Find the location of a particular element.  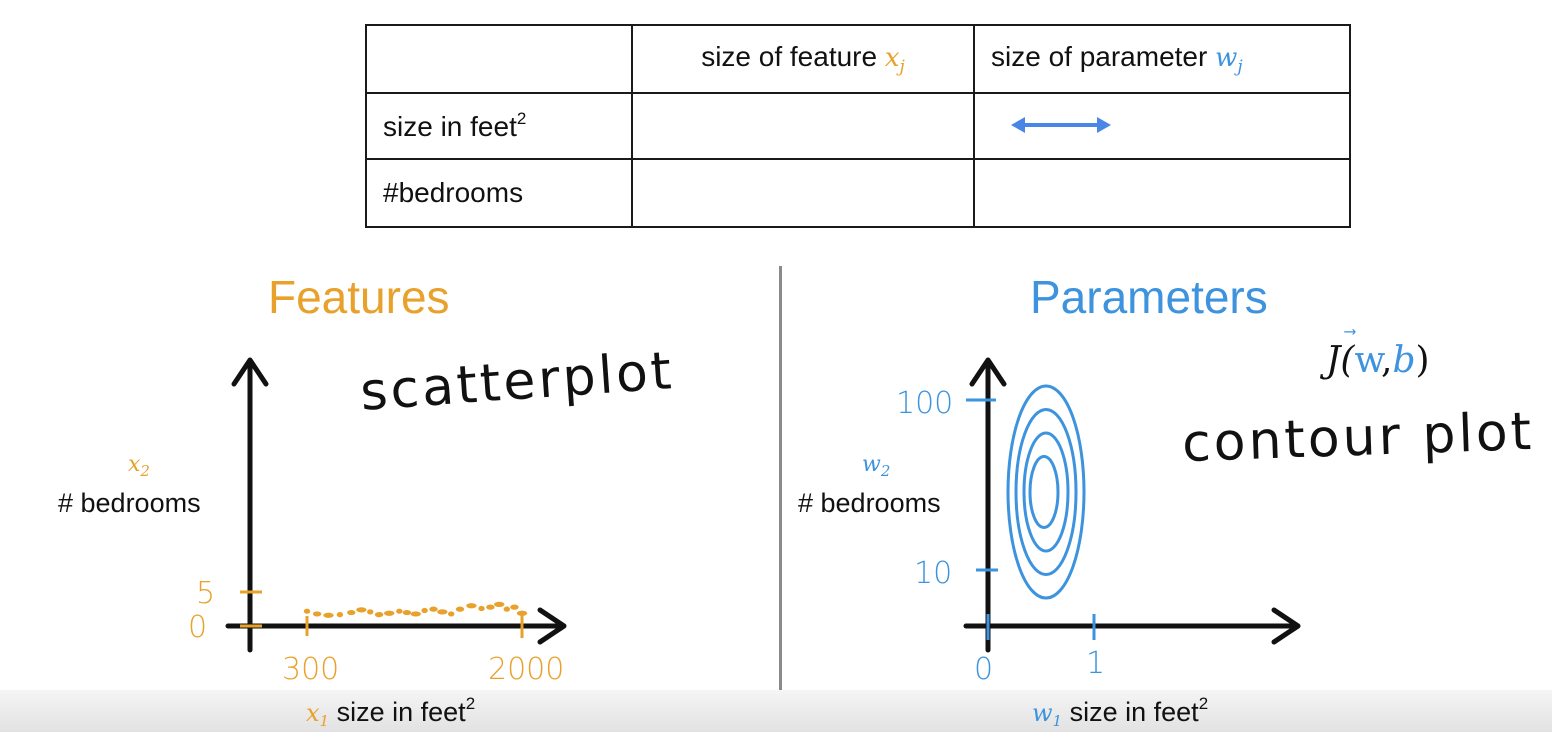

scatter-points is located at coordinates (415, 609).